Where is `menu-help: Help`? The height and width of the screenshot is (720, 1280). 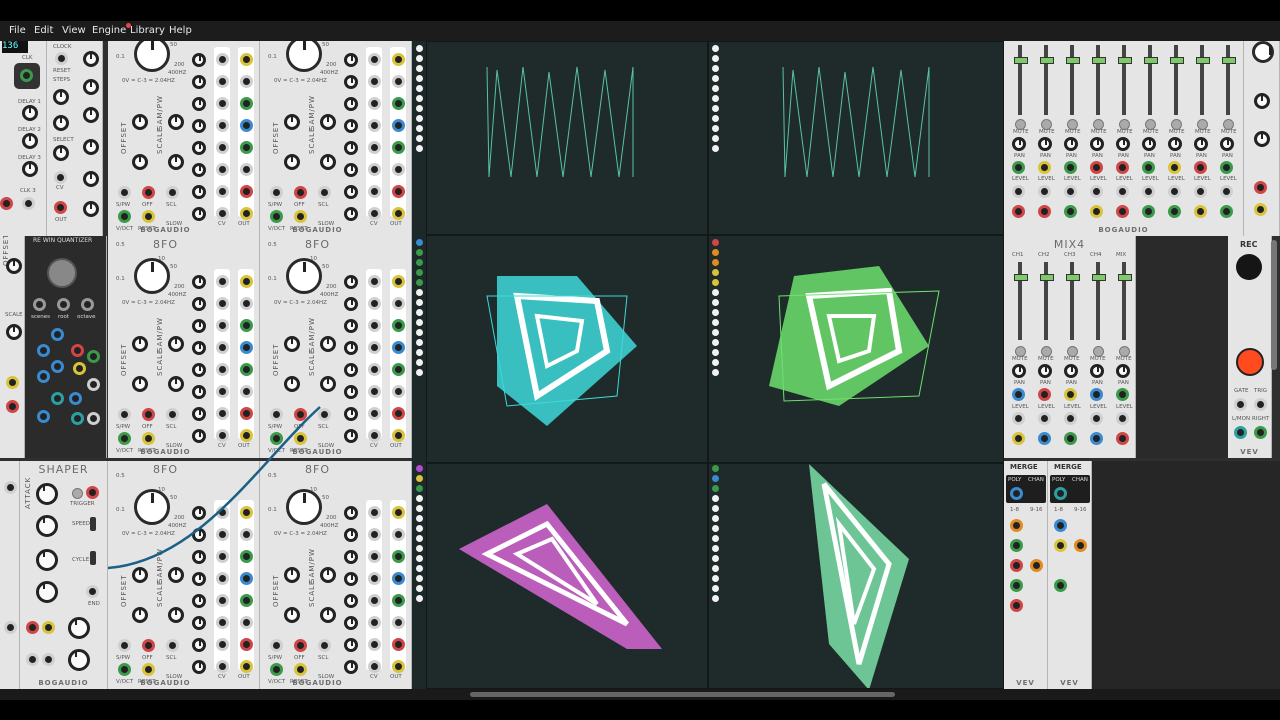
menu-help: Help is located at coordinates (180, 30).